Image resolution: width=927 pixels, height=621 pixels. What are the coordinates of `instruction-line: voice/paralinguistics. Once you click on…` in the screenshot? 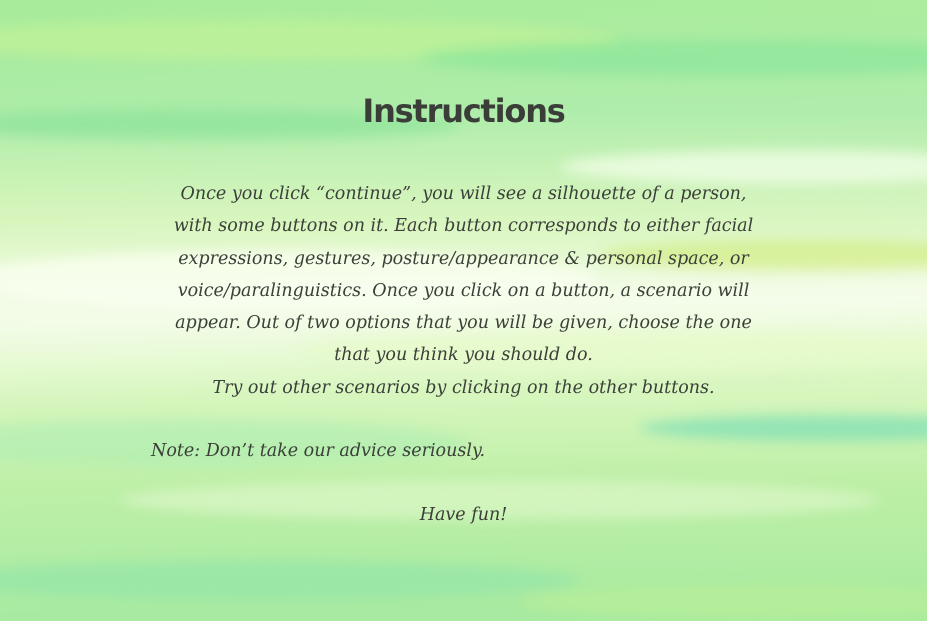 It's located at (463, 290).